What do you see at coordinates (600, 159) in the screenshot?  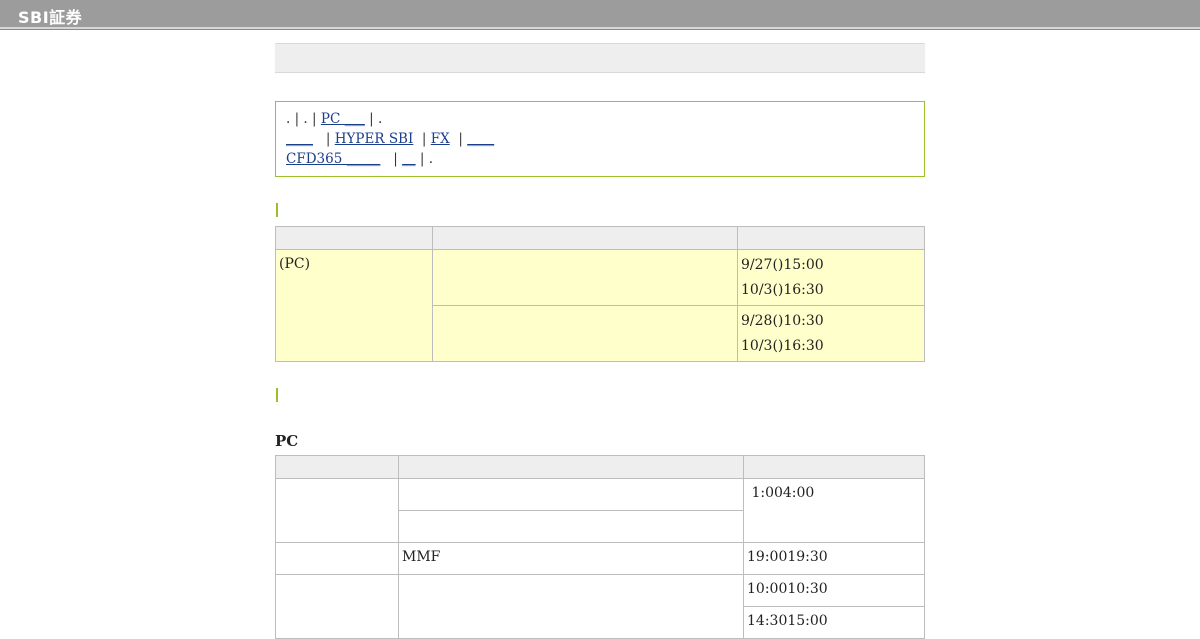 I see `notice-line-3: CFD365 _____ | __ | .` at bounding box center [600, 159].